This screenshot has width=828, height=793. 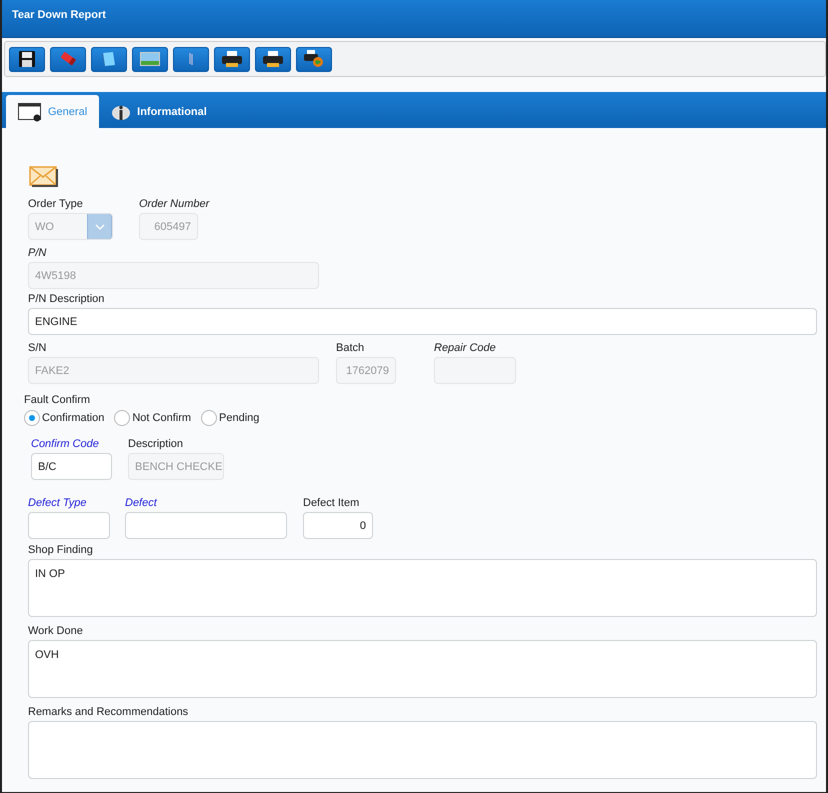 I want to click on field-label: Batch, so click(x=350, y=348).